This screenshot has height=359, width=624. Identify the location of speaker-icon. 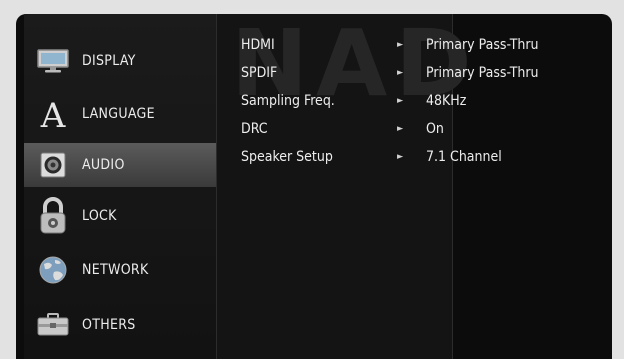
(53, 165).